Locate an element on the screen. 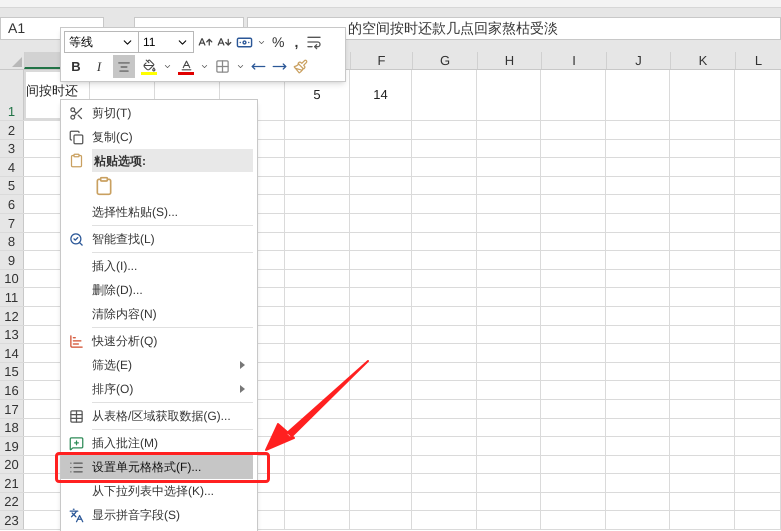  menu-section-header: 粘贴选项: is located at coordinates (120, 161).